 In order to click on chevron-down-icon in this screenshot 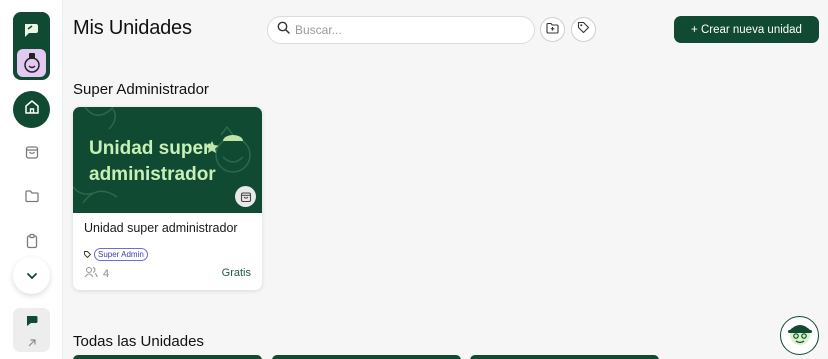, I will do `click(32, 276)`.